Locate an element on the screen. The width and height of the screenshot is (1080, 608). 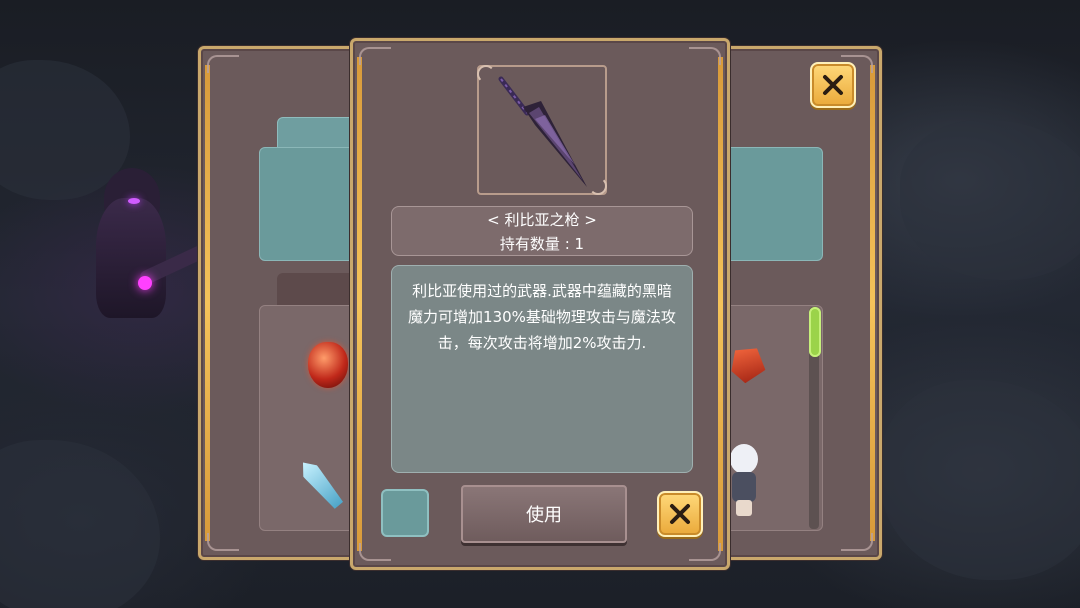
dark-spear-icon is located at coordinates (542, 131).